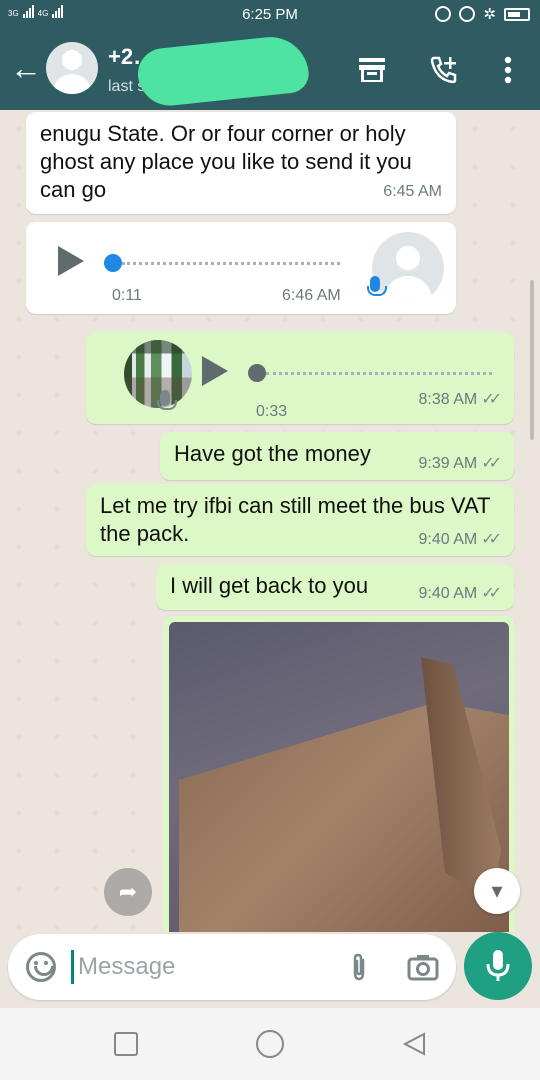 The image size is (540, 1080). What do you see at coordinates (126, 1044) in the screenshot?
I see `recents-button` at bounding box center [126, 1044].